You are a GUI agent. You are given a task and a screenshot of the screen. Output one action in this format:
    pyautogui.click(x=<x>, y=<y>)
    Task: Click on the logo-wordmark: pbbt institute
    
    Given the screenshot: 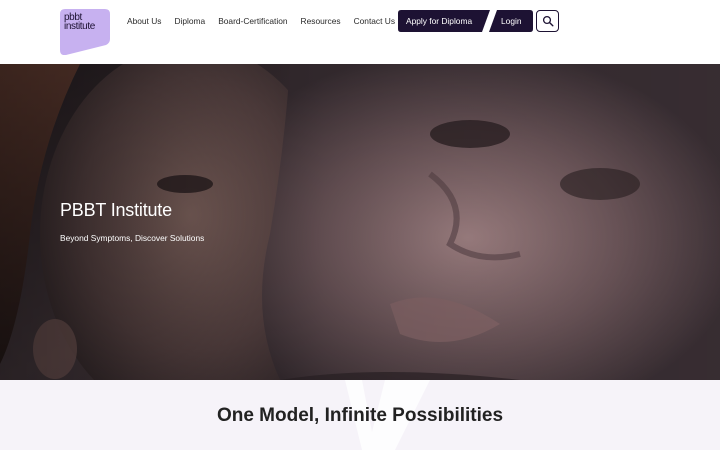 What is the action you would take?
    pyautogui.click(x=79, y=22)
    